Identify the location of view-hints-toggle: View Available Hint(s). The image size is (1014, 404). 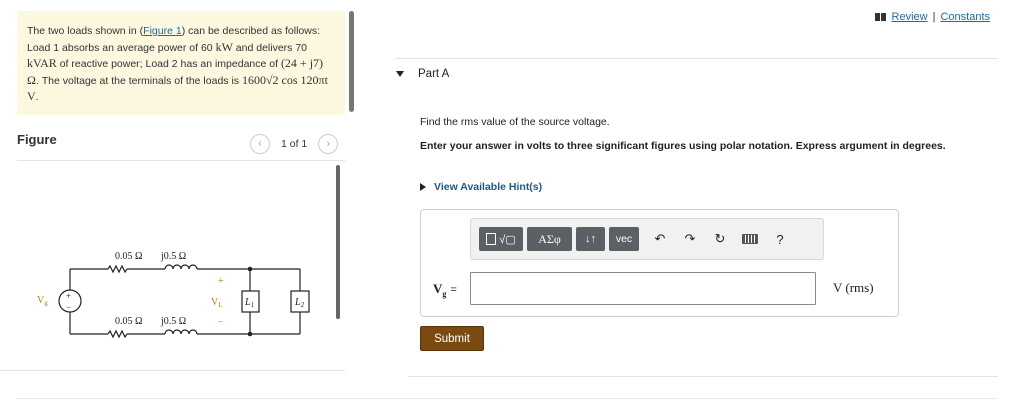
(481, 187).